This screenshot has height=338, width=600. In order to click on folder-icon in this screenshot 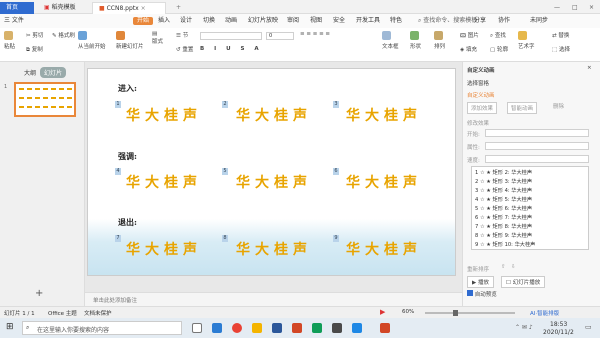, I will do `click(257, 328)`.